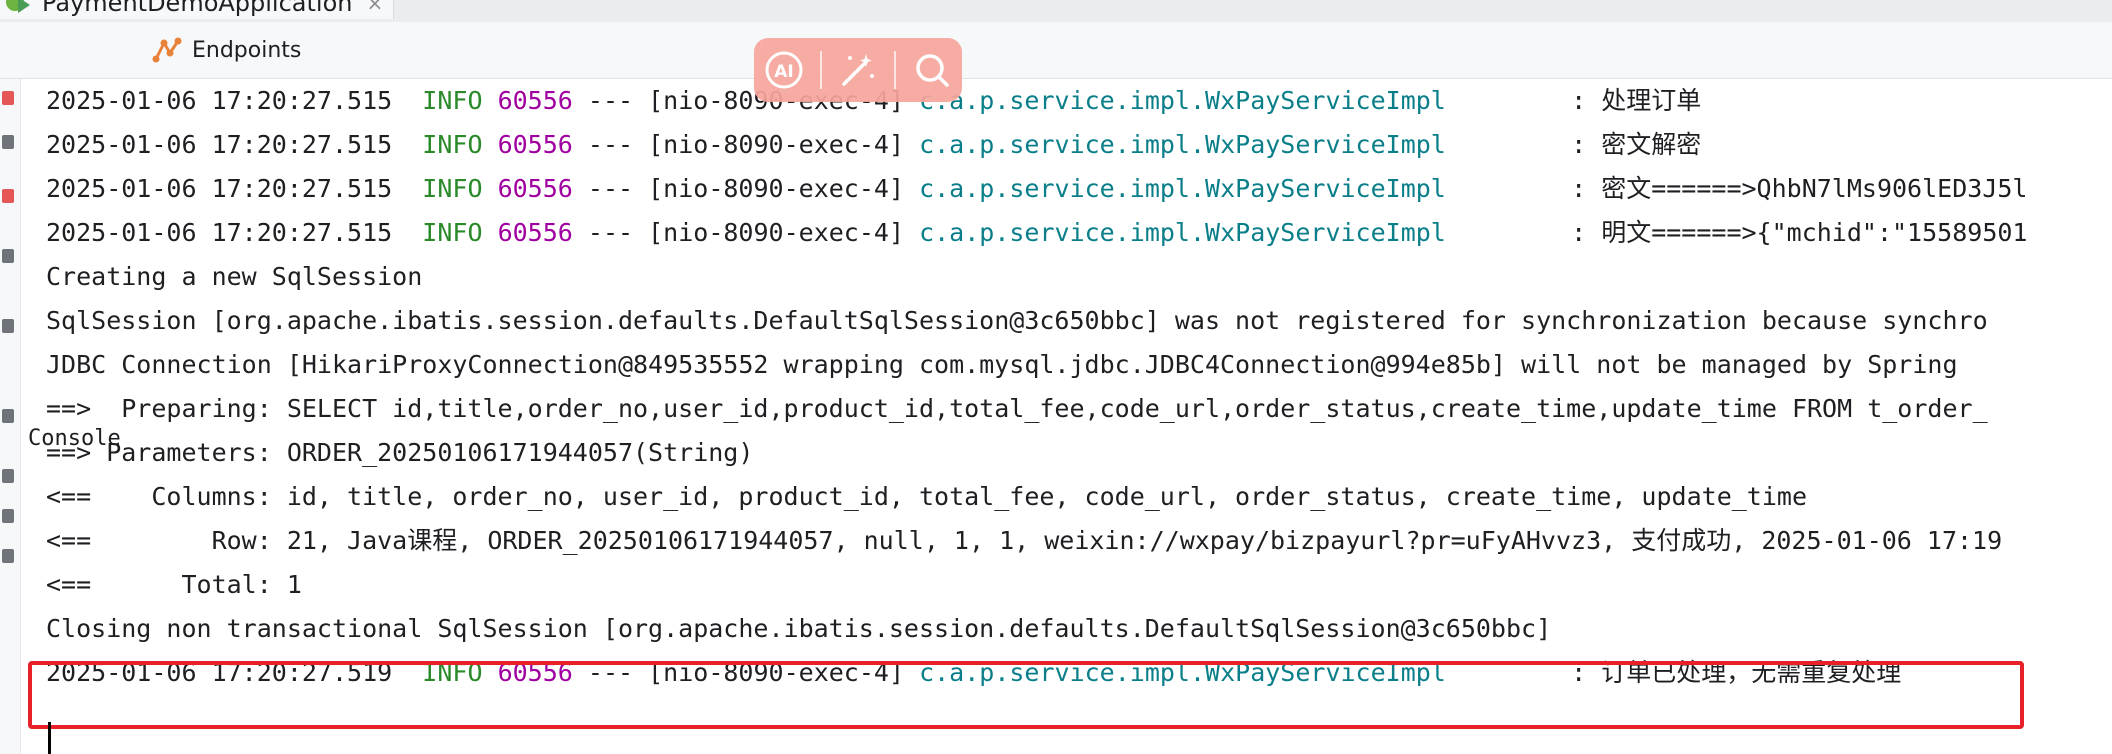  Describe the element at coordinates (8, 256) in the screenshot. I see `soft-wrap-icon` at that location.